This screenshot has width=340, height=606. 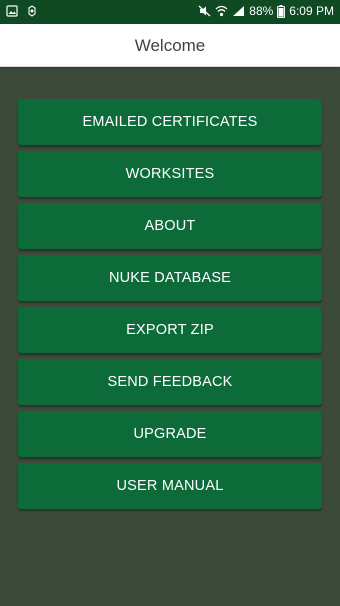 I want to click on status-right-icons: 88% 6:09 PM, so click(x=266, y=11).